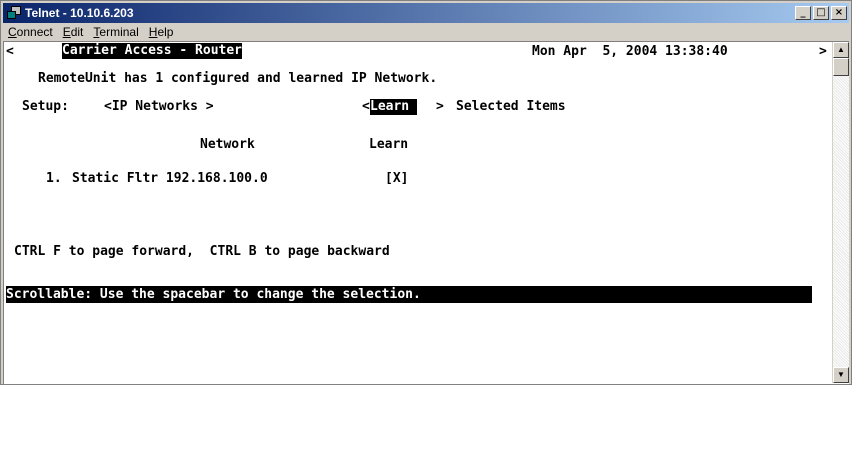  Describe the element at coordinates (393, 107) in the screenshot. I see `learn-option-selected: Learn` at that location.